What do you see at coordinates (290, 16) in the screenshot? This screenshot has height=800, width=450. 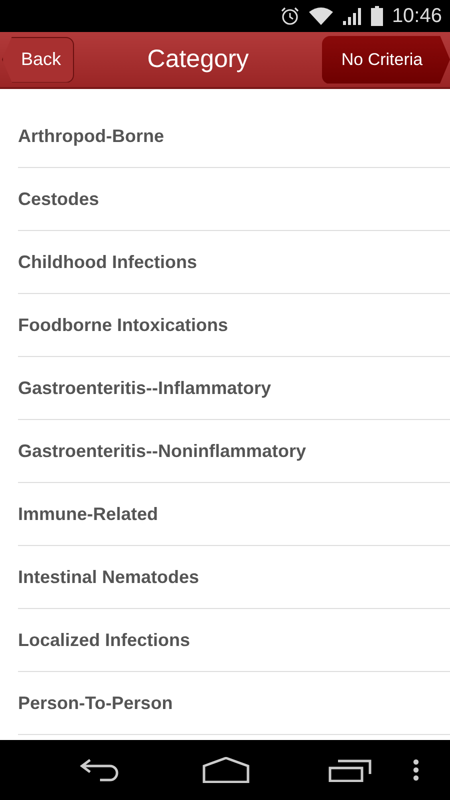 I see `alarm-icon` at bounding box center [290, 16].